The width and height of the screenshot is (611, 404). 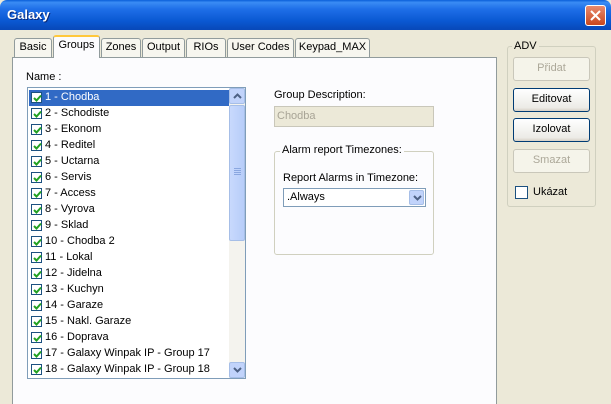 I want to click on name-label: Name :, so click(x=44, y=77).